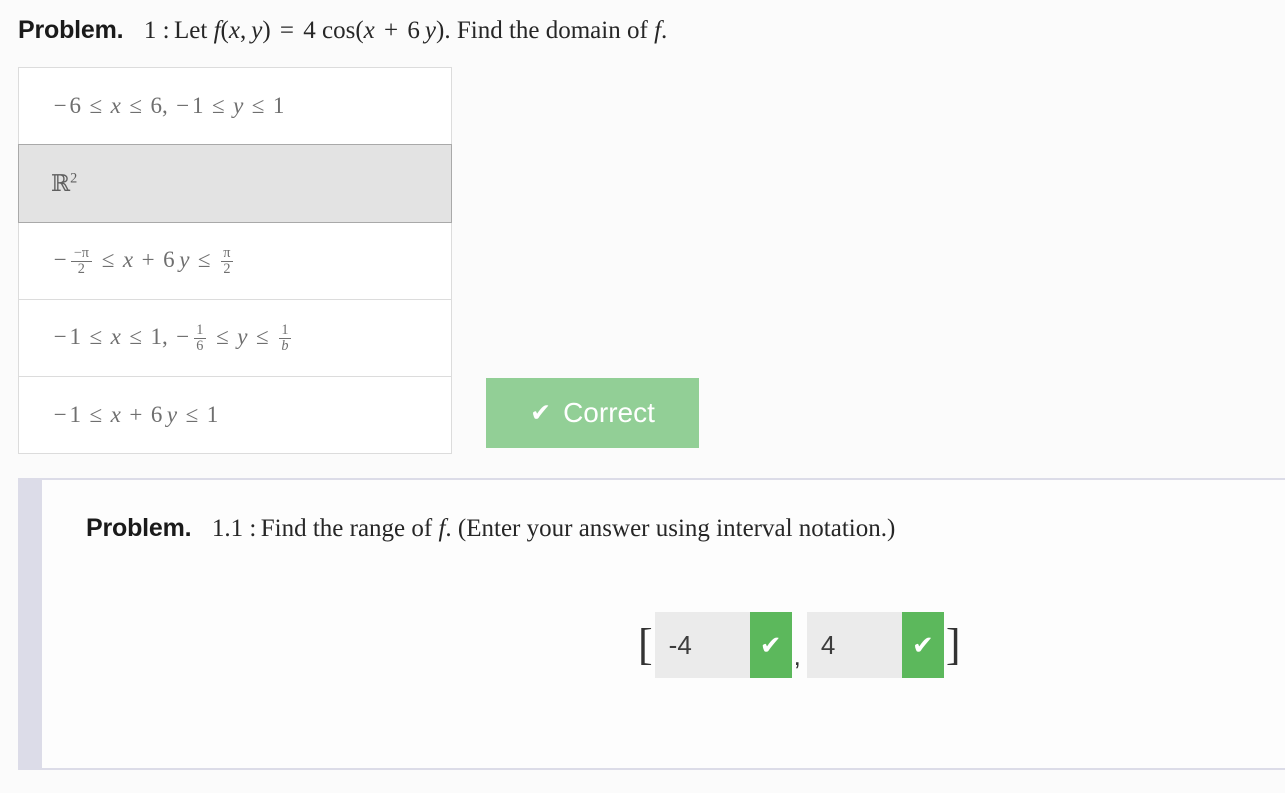  I want to click on function-definition: f(x, y) = 4 cos(x + 6 y), so click(329, 30).